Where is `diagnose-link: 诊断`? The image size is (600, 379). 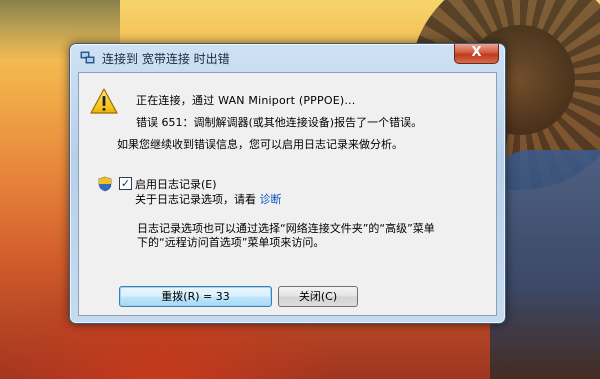
diagnose-link: 诊断 is located at coordinates (271, 199).